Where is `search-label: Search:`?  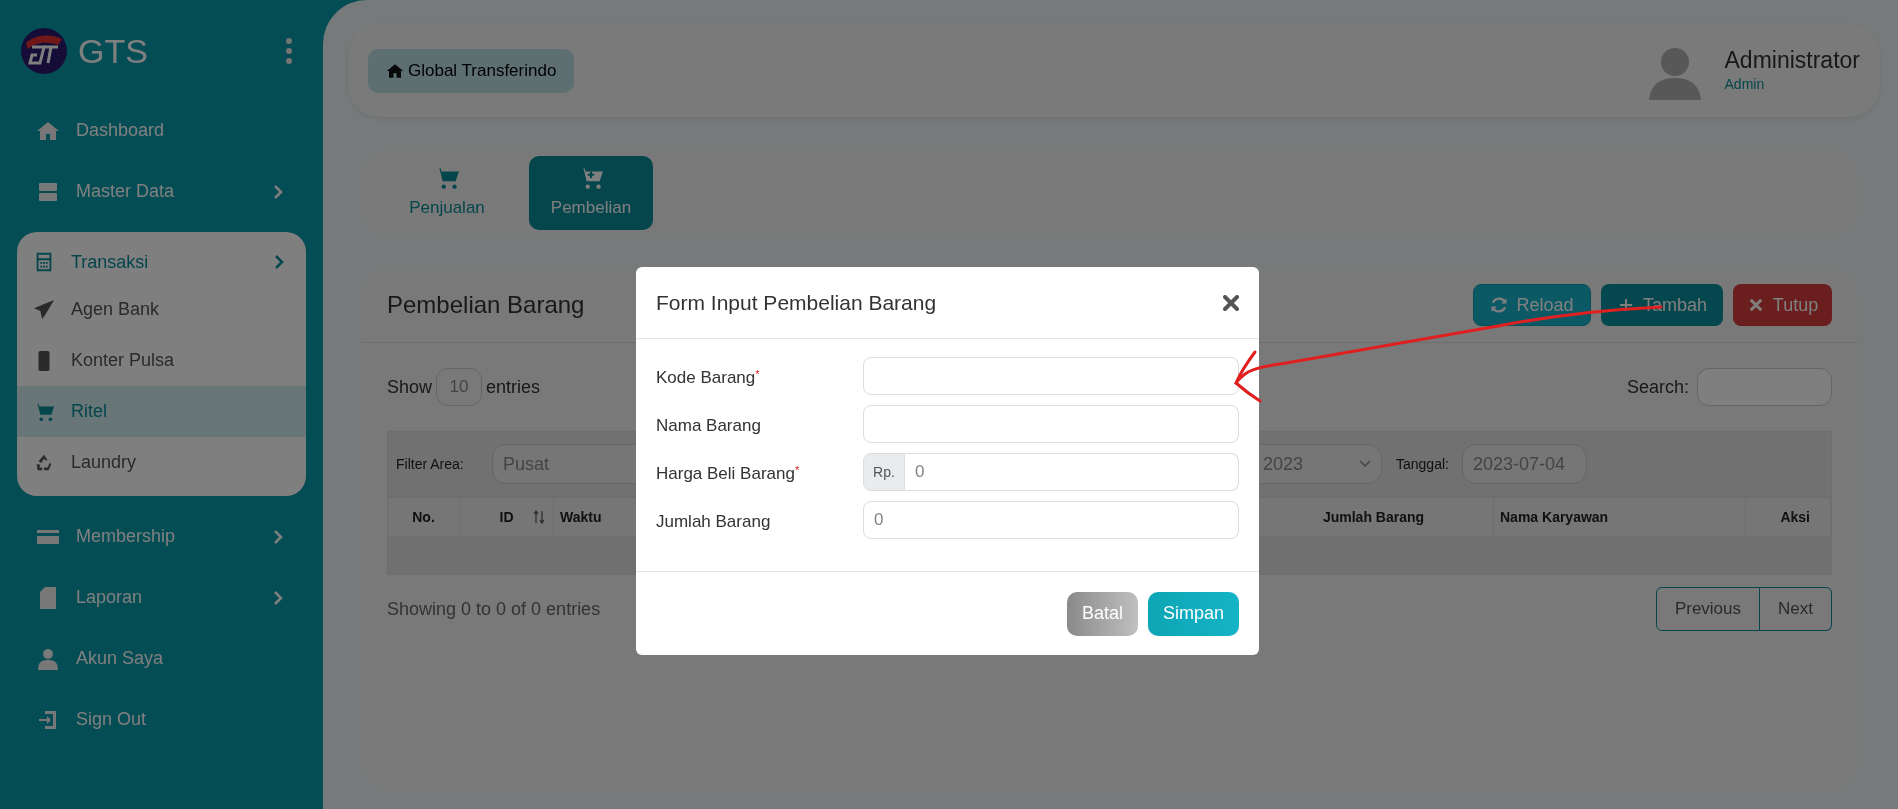 search-label: Search: is located at coordinates (1657, 387).